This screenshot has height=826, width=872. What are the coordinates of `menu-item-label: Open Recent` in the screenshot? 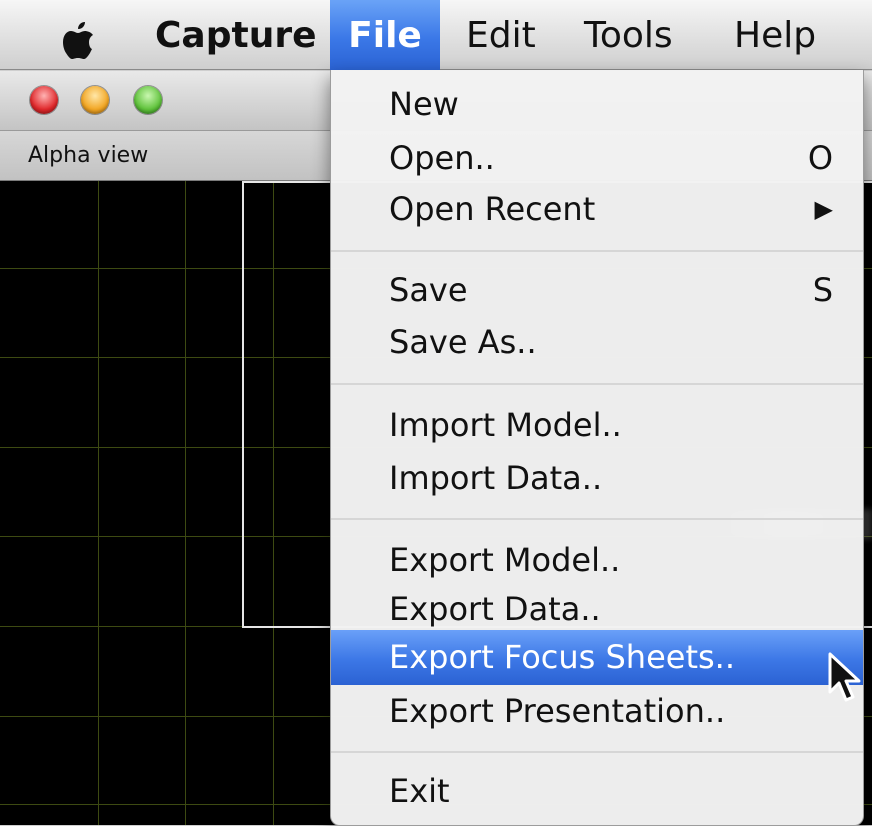 It's located at (492, 209).